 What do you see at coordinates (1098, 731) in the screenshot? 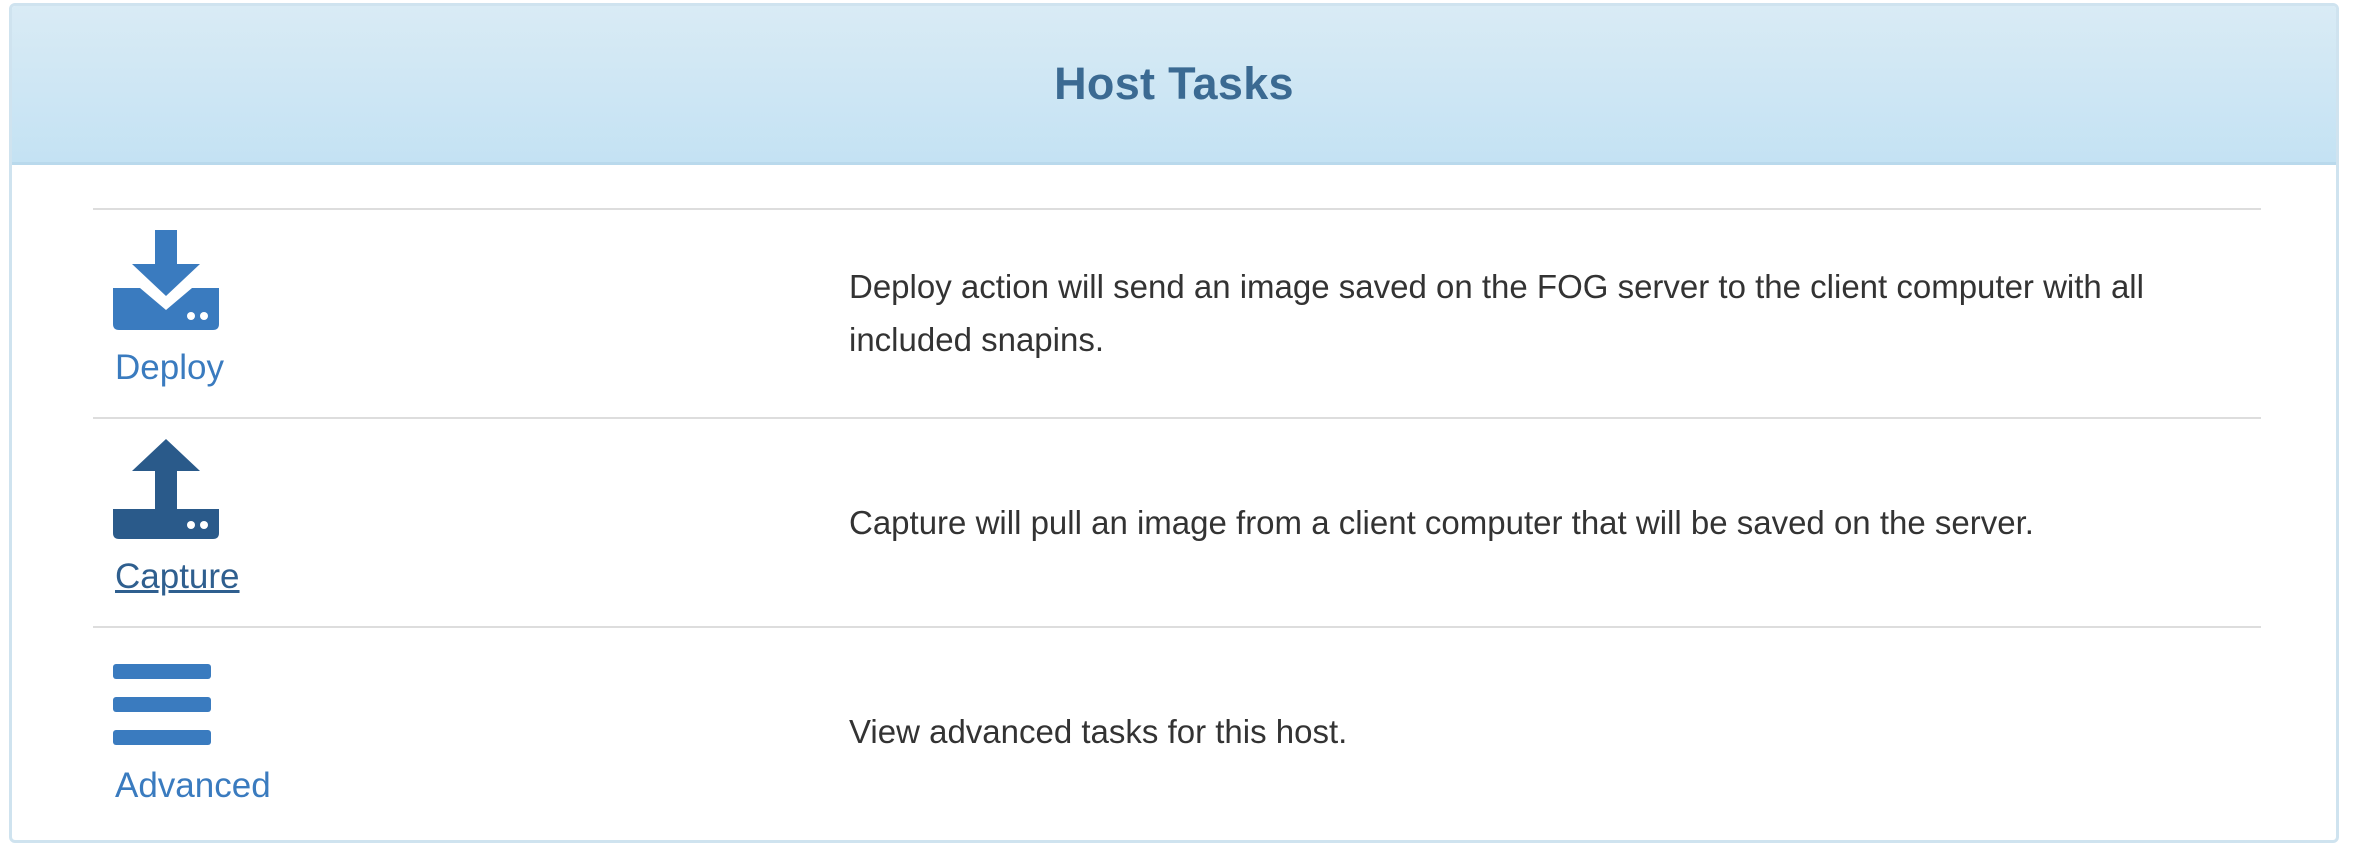
I see `advanced-description: View advanced tasks for this host.` at bounding box center [1098, 731].